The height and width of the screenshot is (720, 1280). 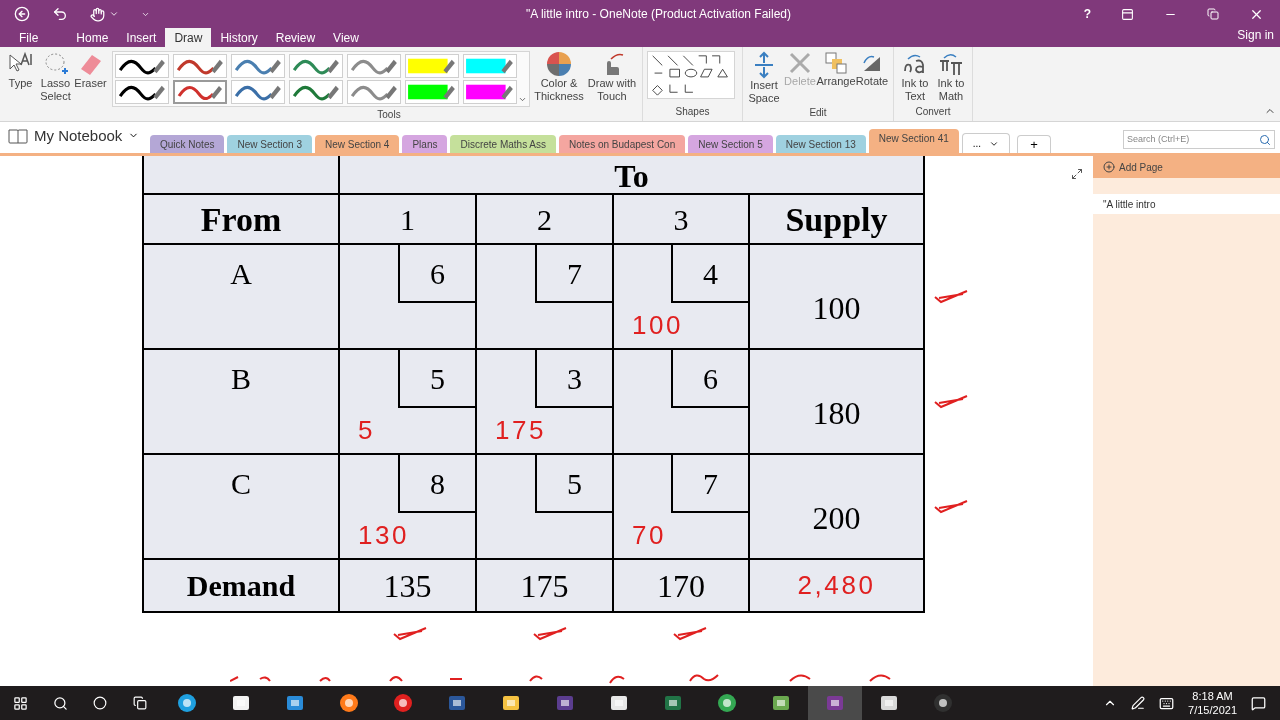 I want to click on tool-button: Lasso Select, so click(x=55, y=77).